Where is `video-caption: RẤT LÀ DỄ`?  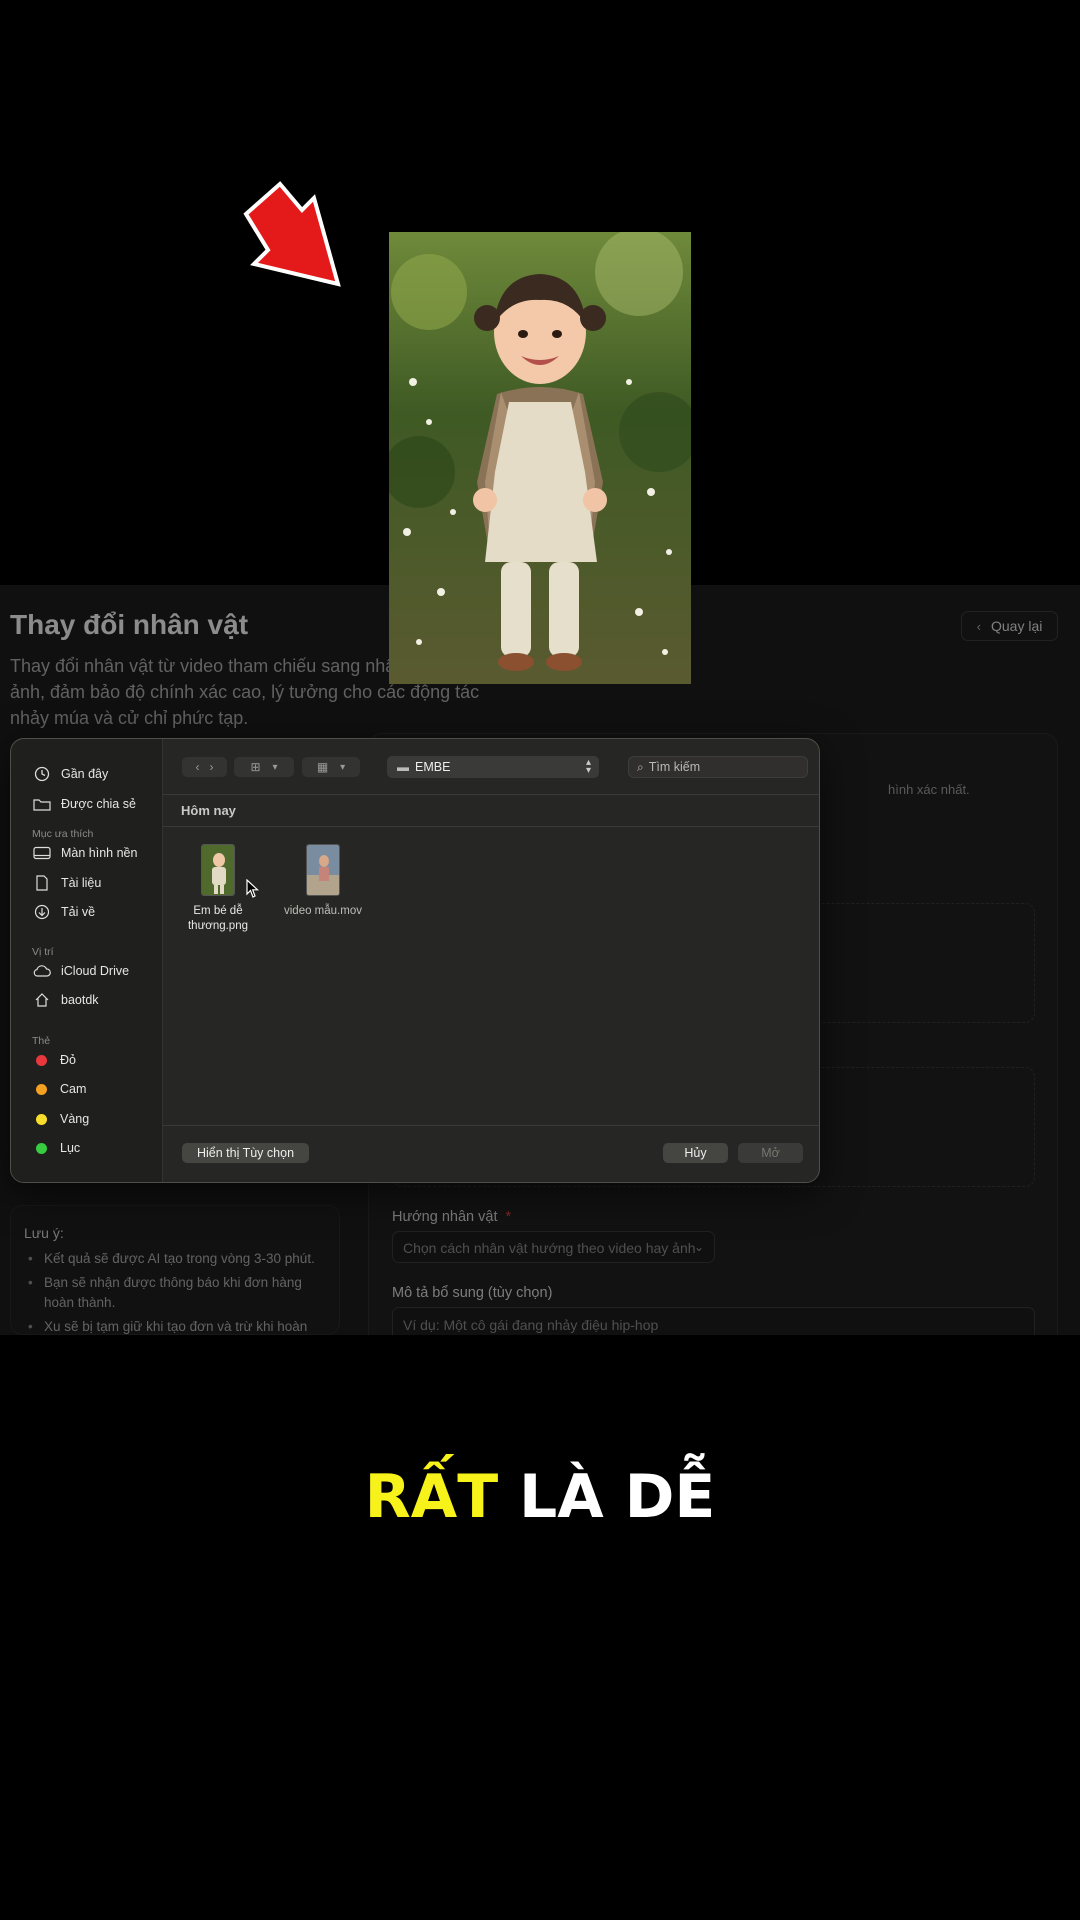 video-caption: RẤT LÀ DỄ is located at coordinates (540, 1497).